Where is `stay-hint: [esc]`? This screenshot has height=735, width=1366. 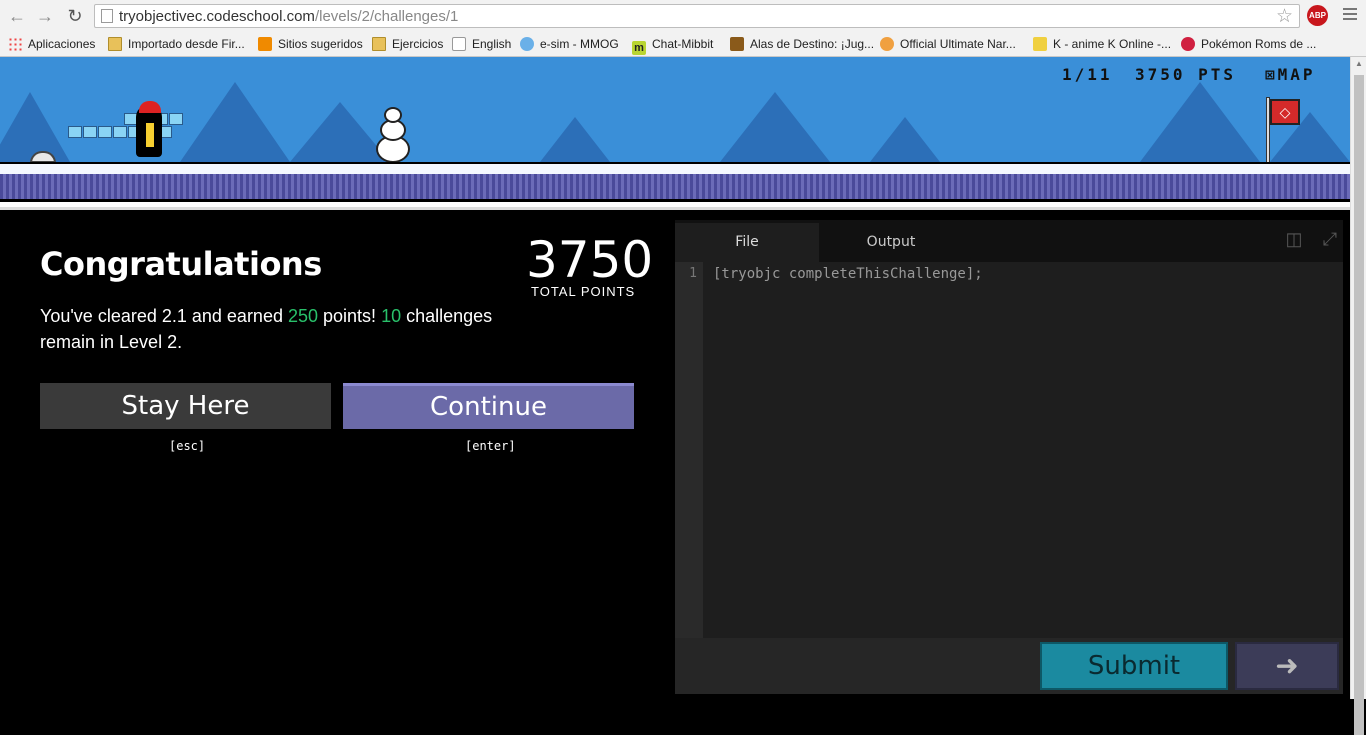
stay-hint: [esc] is located at coordinates (187, 446).